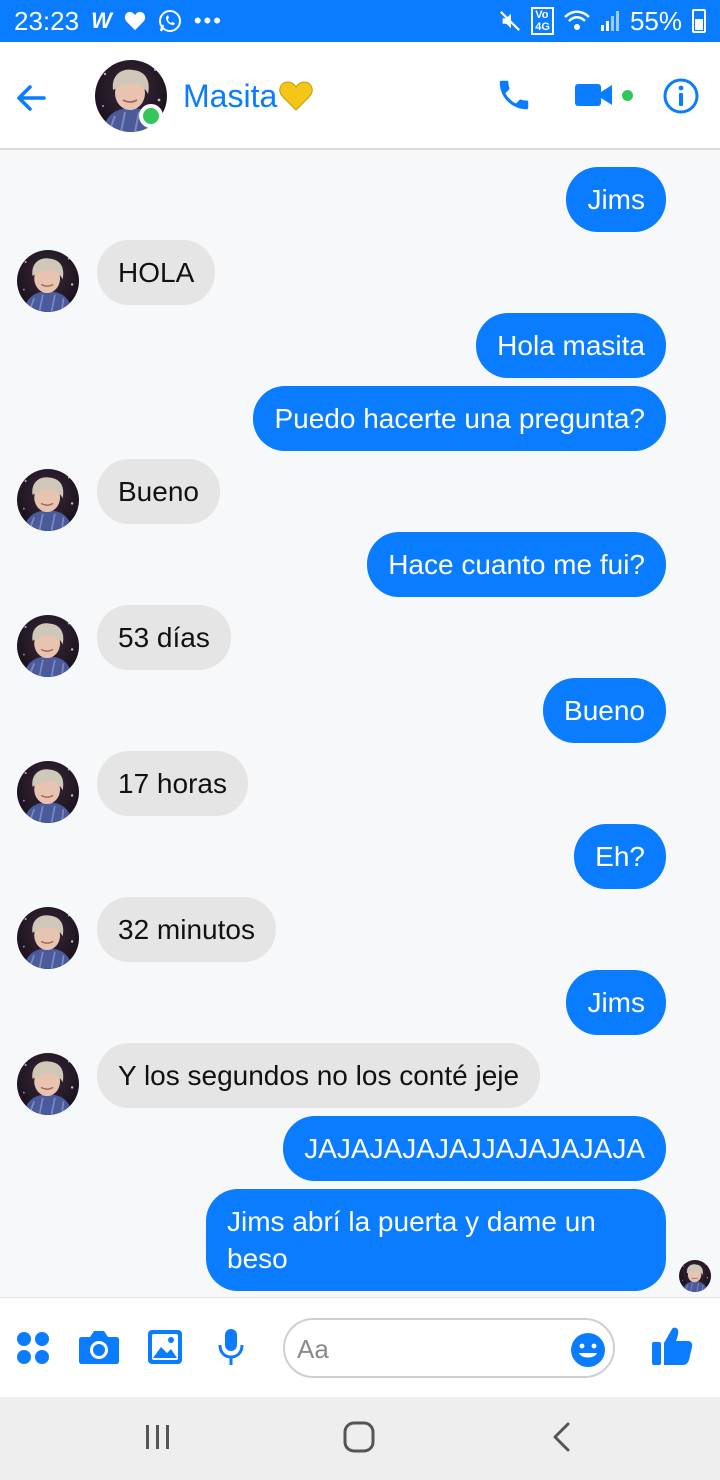 The image size is (720, 1480). Describe the element at coordinates (231, 1347) in the screenshot. I see `microphone-icon` at that location.